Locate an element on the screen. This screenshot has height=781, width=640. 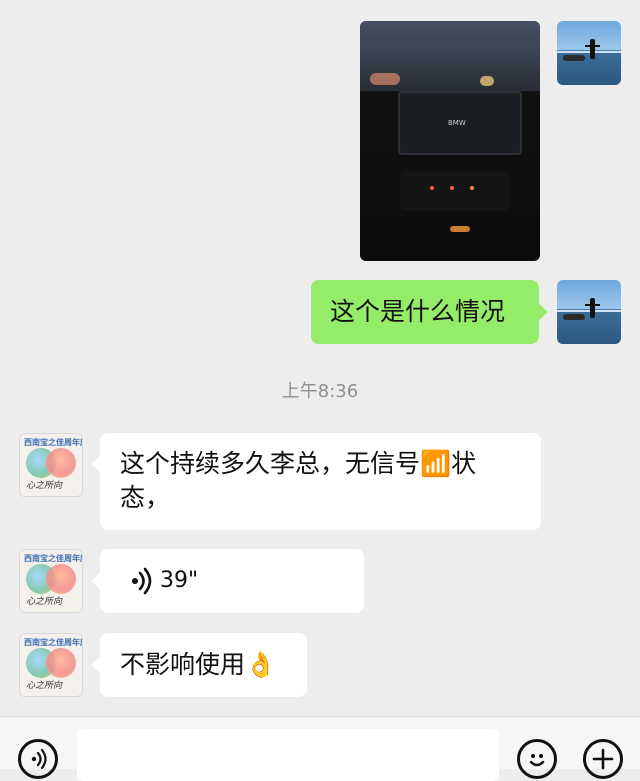
message-timestamp: 上午8:36 is located at coordinates (320, 391).